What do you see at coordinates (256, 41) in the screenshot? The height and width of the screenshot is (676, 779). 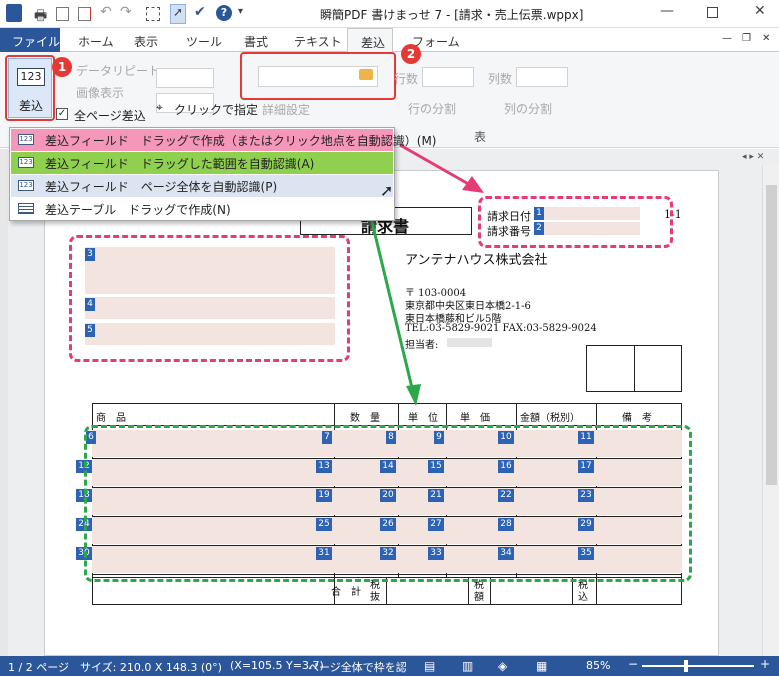 I see `tab-format: 書式` at bounding box center [256, 41].